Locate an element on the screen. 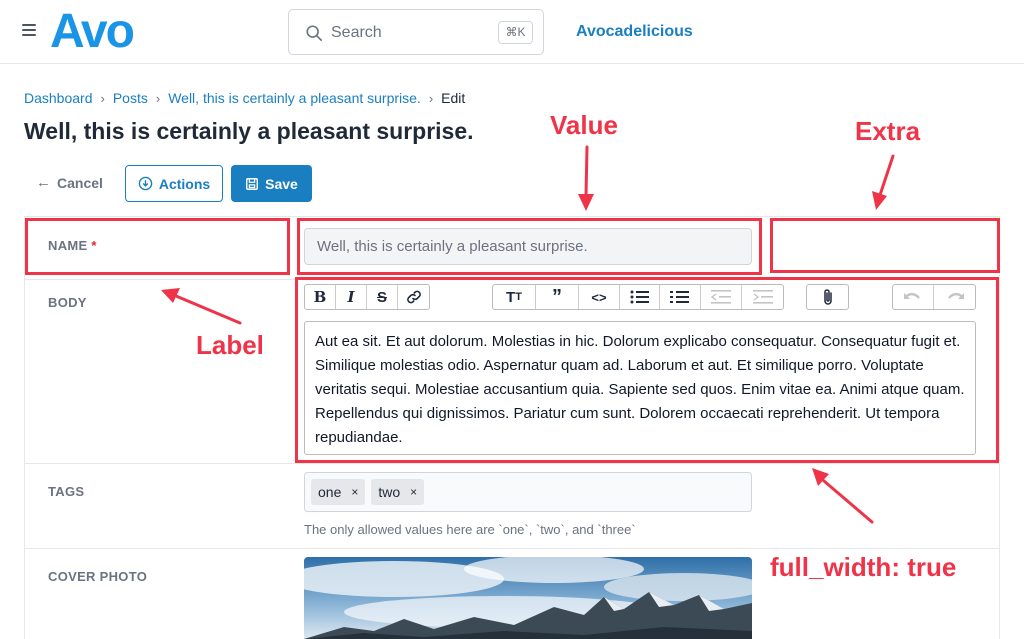 This screenshot has width=1024, height=639. extra-annotation-box is located at coordinates (885, 245).